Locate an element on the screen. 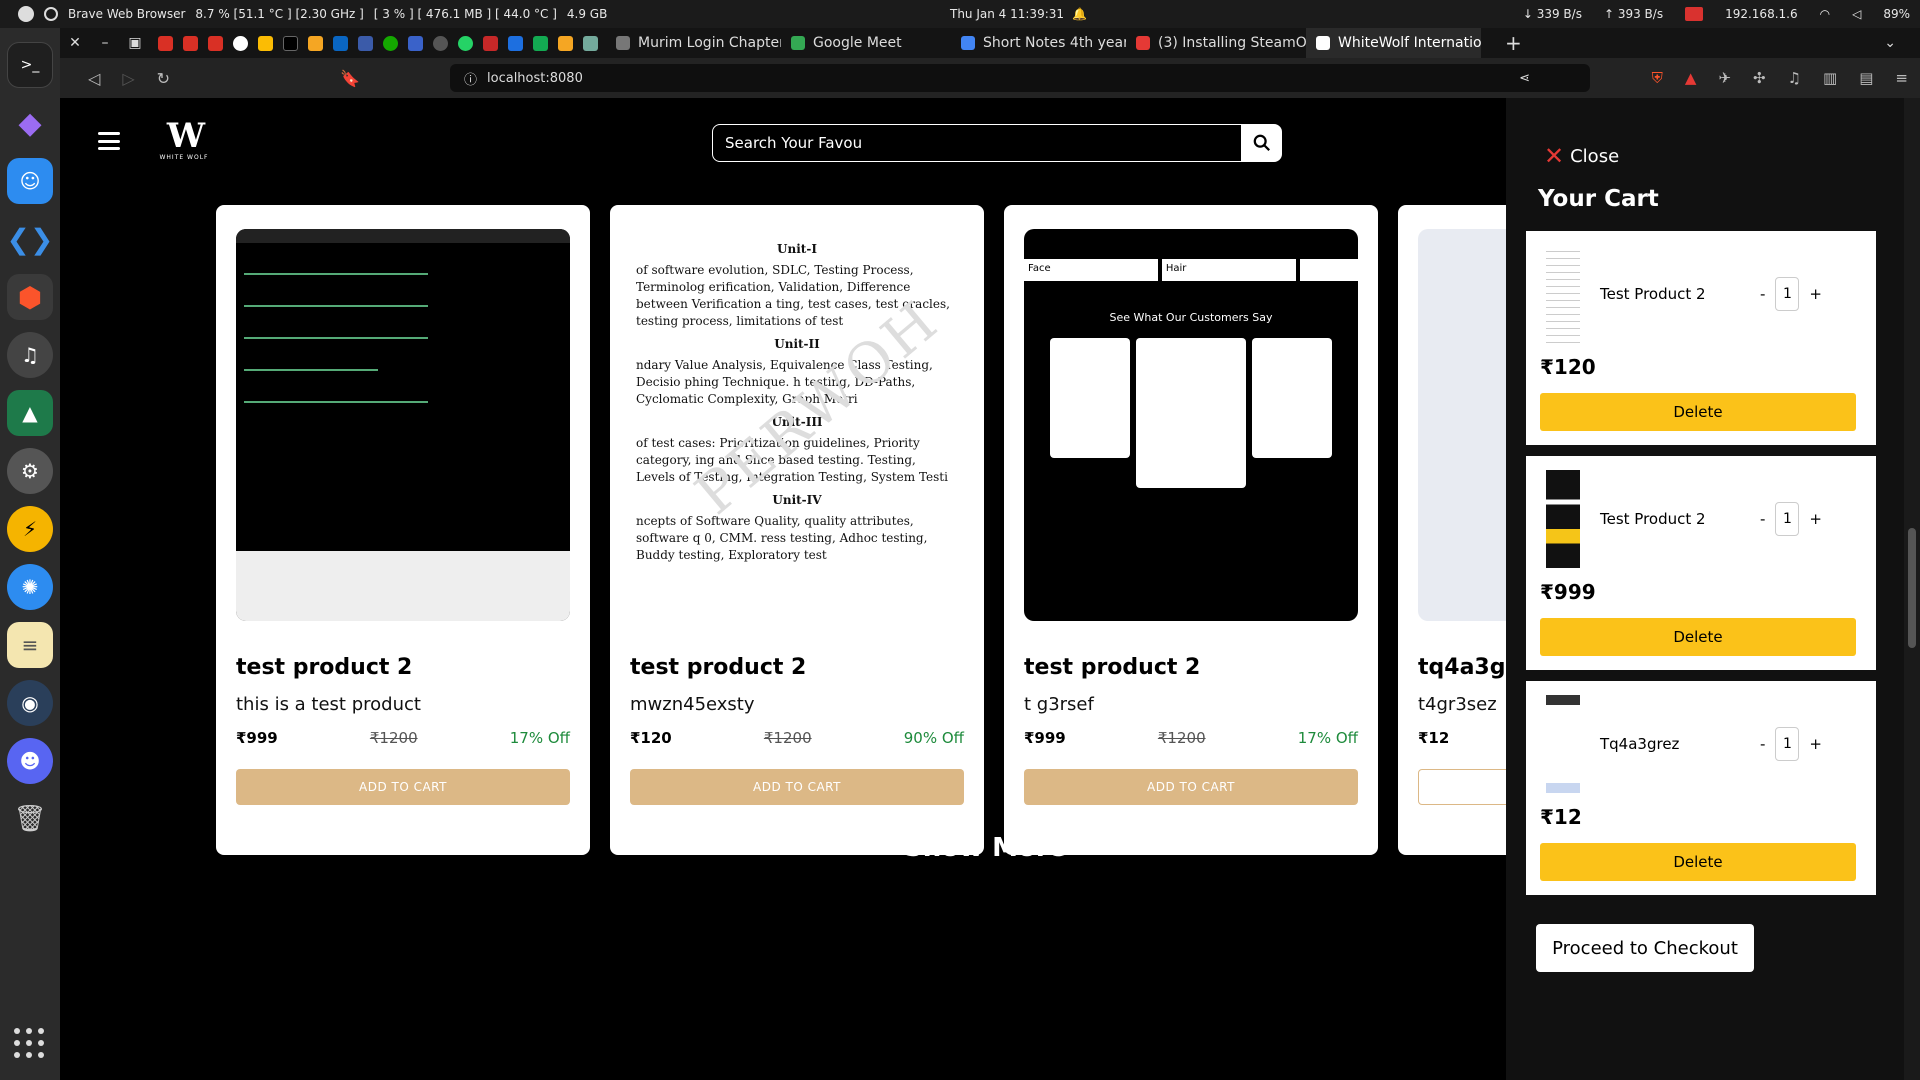 The image size is (1920, 1080). tab-google-meet: Google Meet is located at coordinates (866, 43).